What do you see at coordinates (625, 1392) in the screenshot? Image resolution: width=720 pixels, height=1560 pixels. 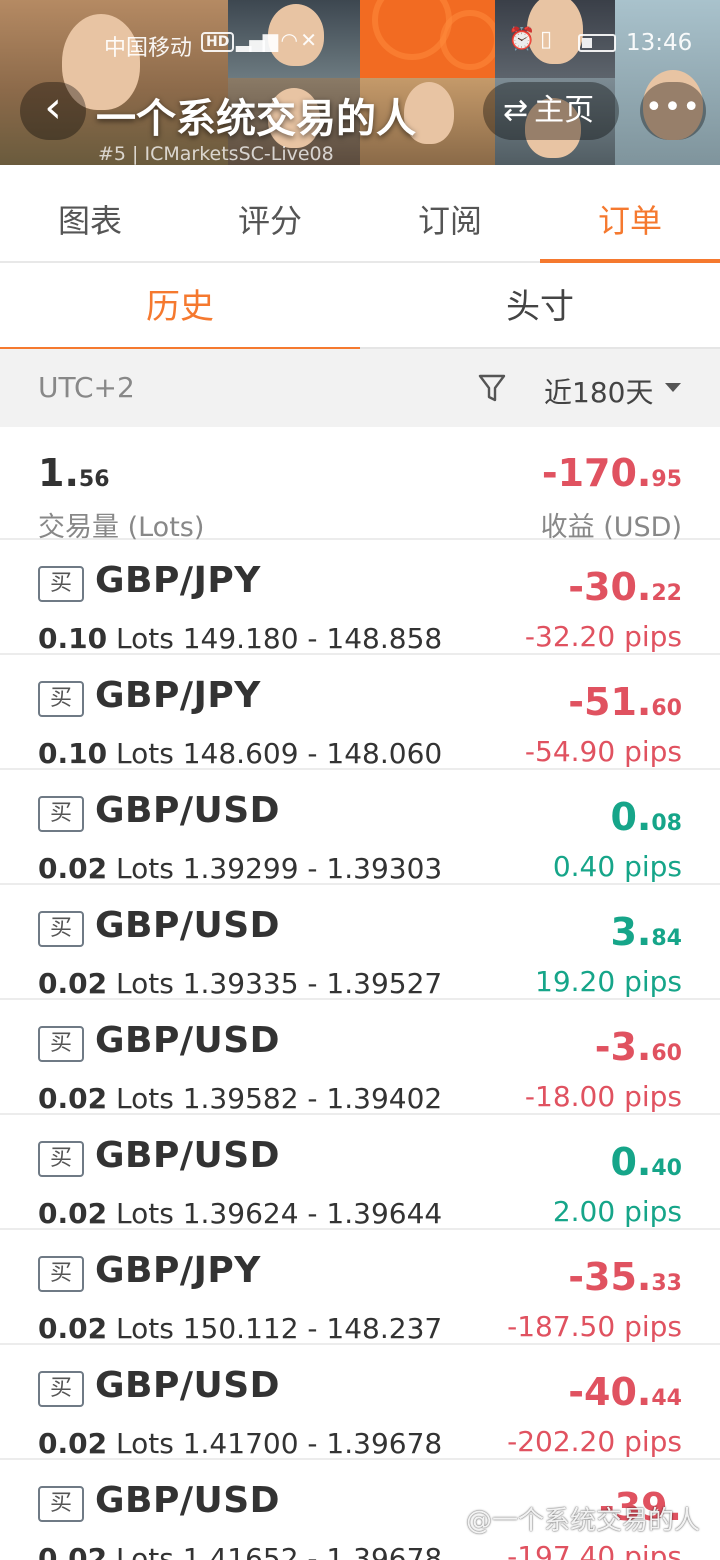 I see `order-profit: -40.44` at bounding box center [625, 1392].